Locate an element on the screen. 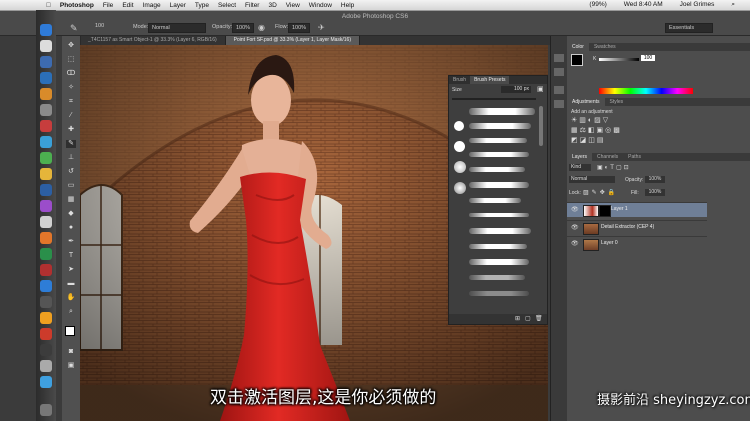 The height and width of the screenshot is (421, 750). hand-tool-icon: ✋ is located at coordinates (71, 298).